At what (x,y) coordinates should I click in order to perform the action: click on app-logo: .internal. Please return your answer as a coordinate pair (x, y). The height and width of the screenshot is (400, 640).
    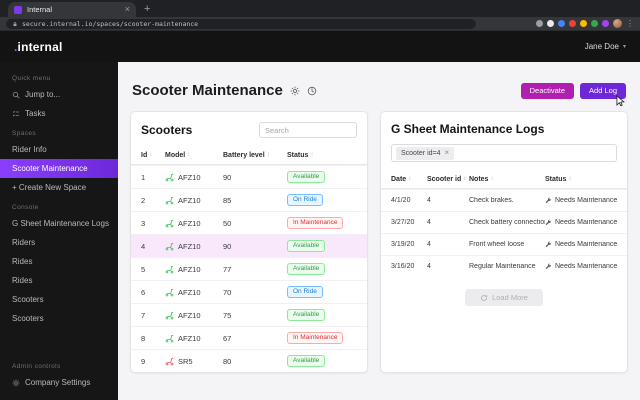
    Looking at the image, I should click on (38, 47).